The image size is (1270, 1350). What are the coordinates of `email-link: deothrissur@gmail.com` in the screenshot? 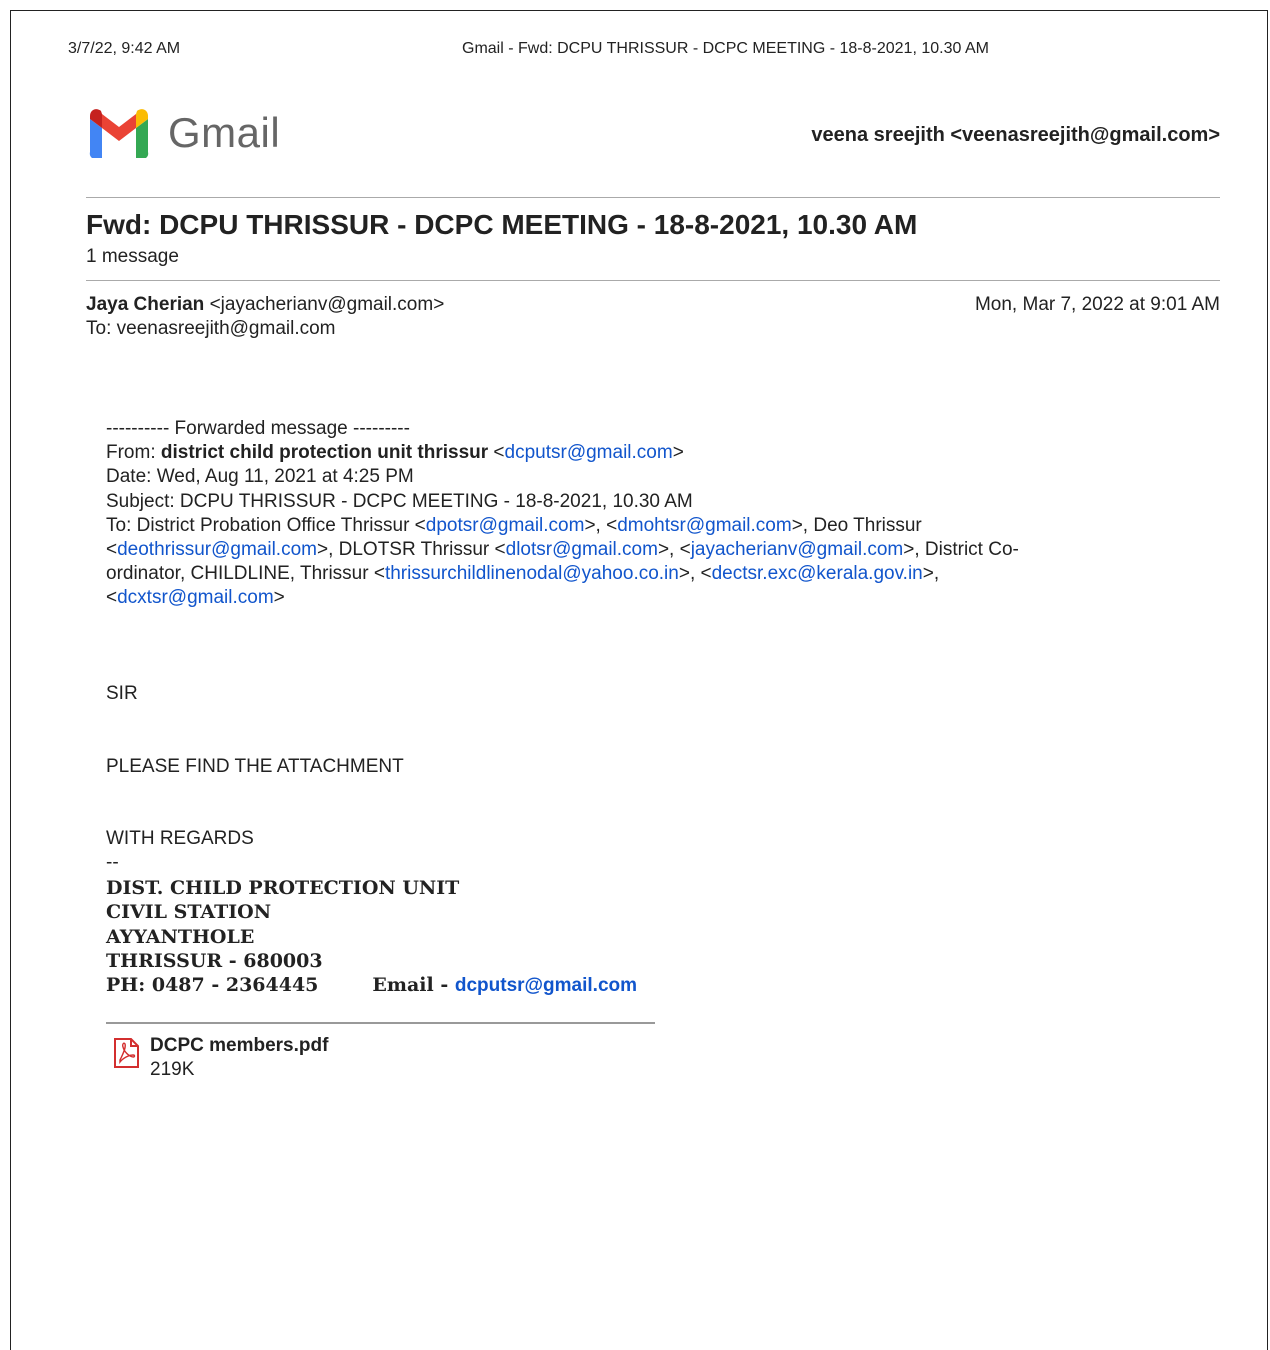 It's located at (217, 549).